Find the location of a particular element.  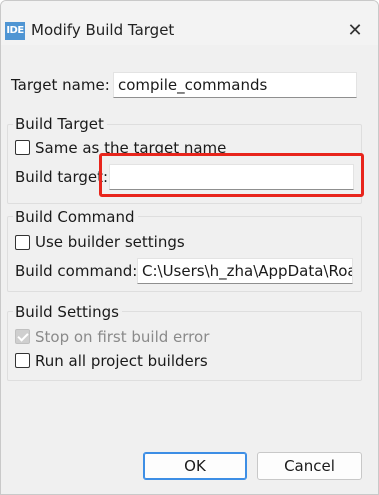

build-settings-group-title: Build Settings is located at coordinates (67, 312).